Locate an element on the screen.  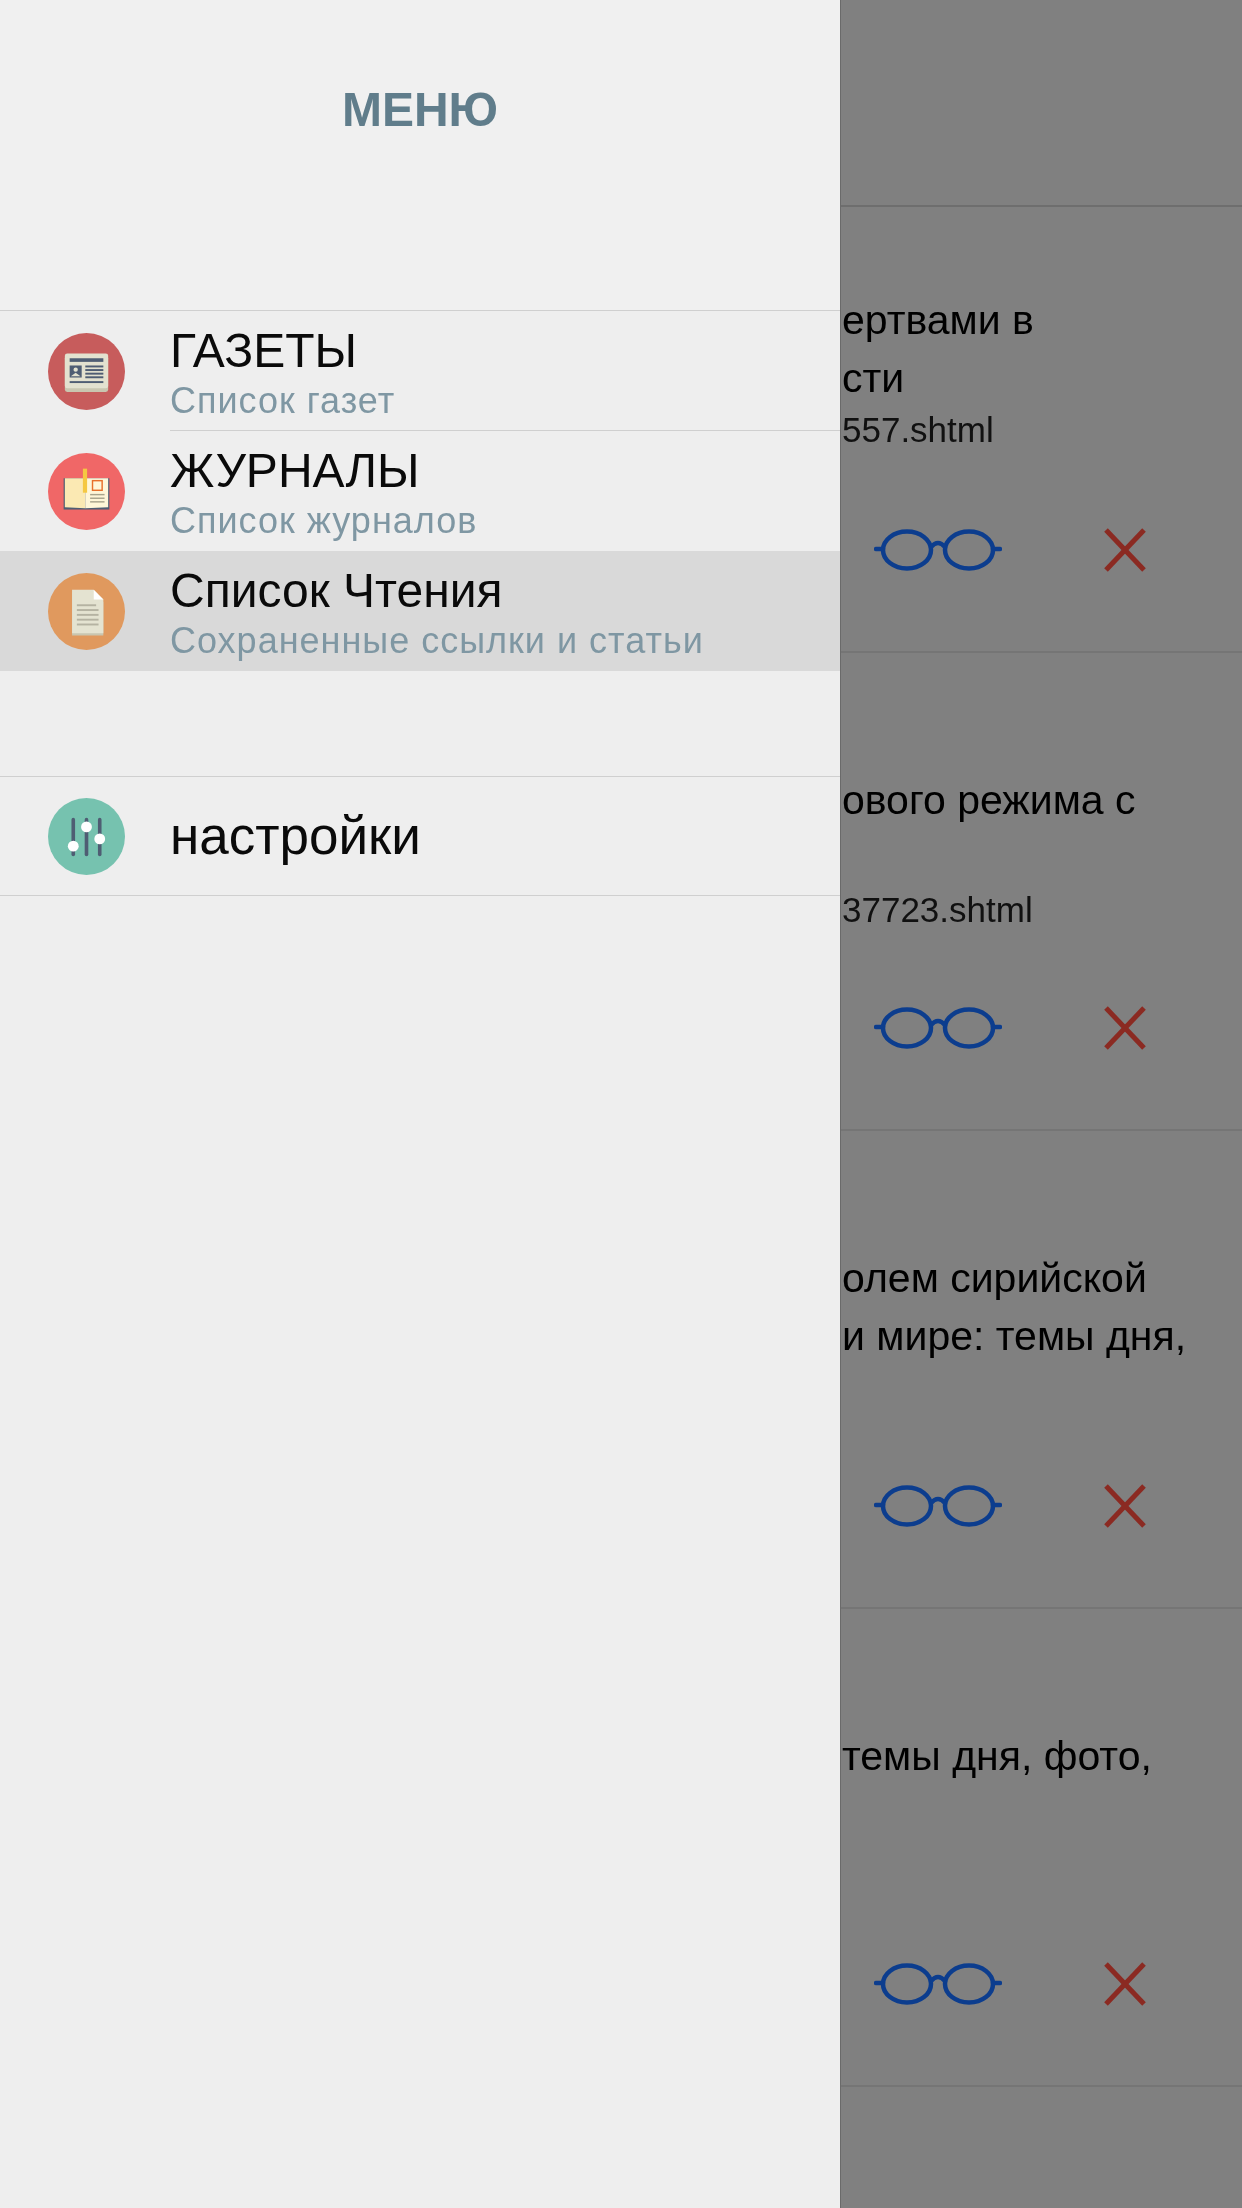
article-title-line: темы дня, фото, is located at coordinates (997, 1756).